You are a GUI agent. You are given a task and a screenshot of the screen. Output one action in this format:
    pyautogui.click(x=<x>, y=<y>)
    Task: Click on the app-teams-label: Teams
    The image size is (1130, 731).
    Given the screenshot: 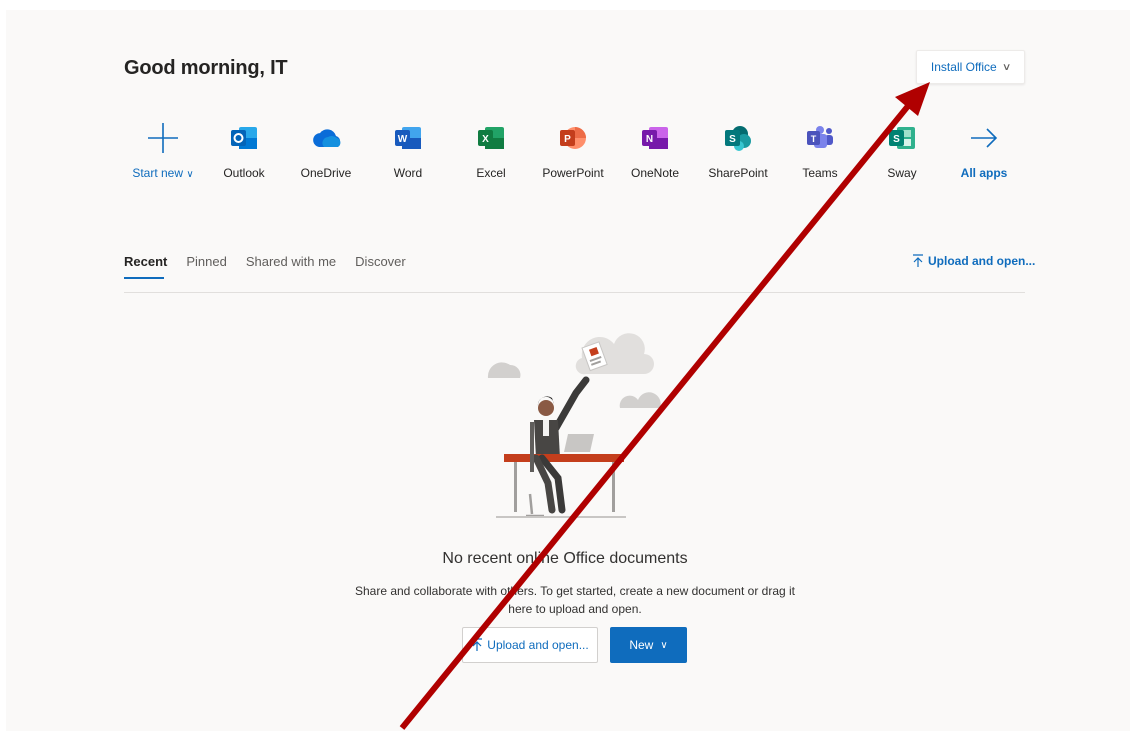 What is the action you would take?
    pyautogui.click(x=820, y=173)
    